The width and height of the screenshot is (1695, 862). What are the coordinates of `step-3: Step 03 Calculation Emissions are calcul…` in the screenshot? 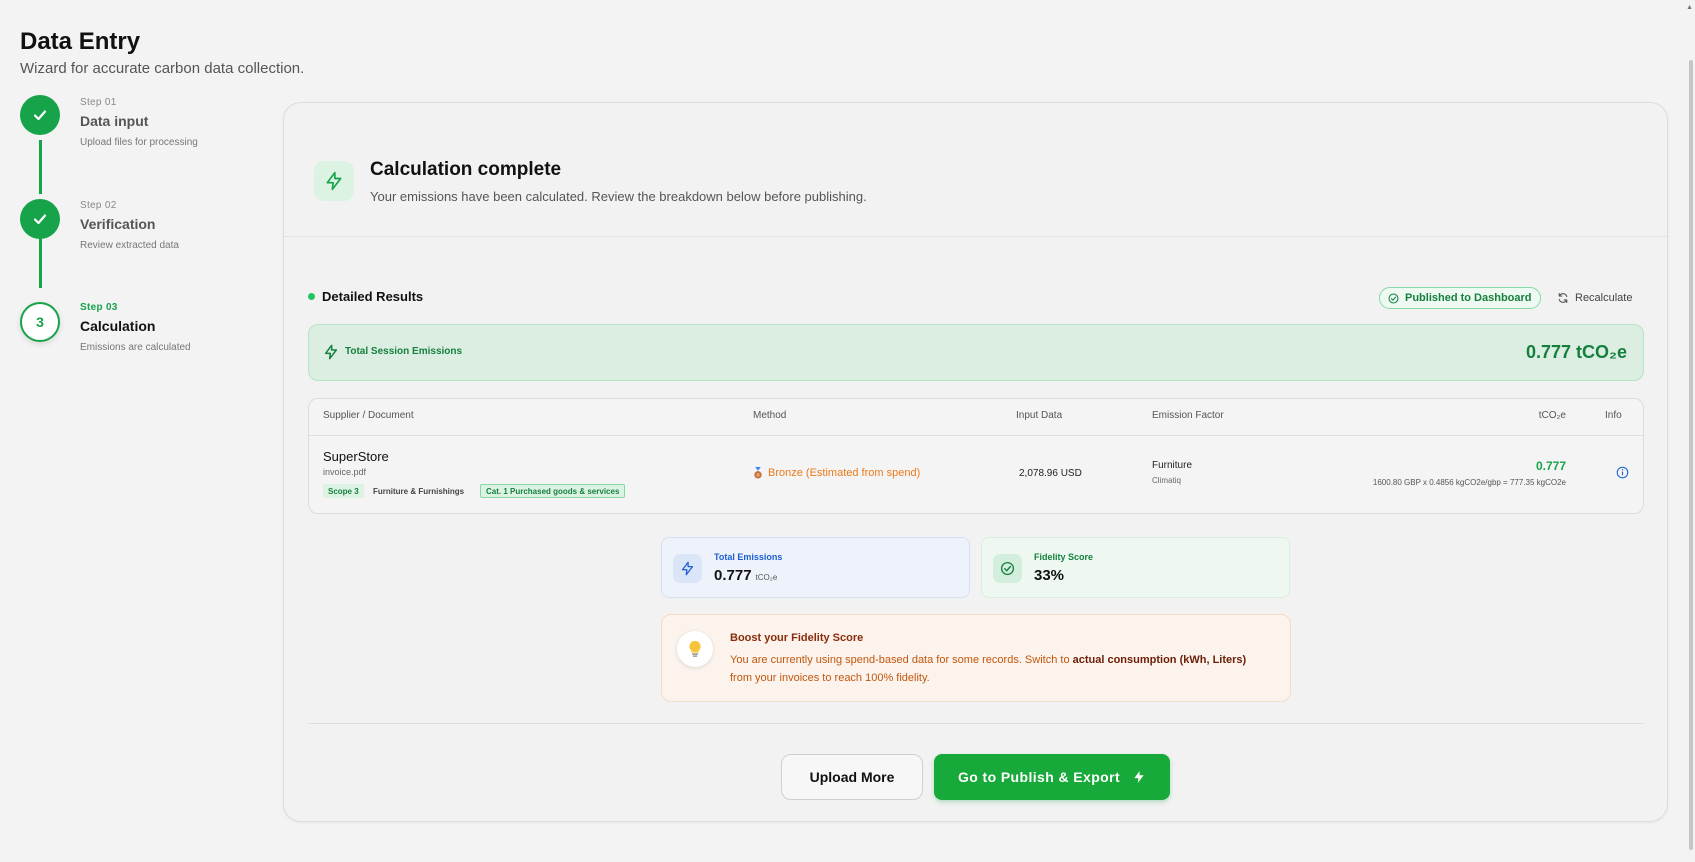 It's located at (135, 327).